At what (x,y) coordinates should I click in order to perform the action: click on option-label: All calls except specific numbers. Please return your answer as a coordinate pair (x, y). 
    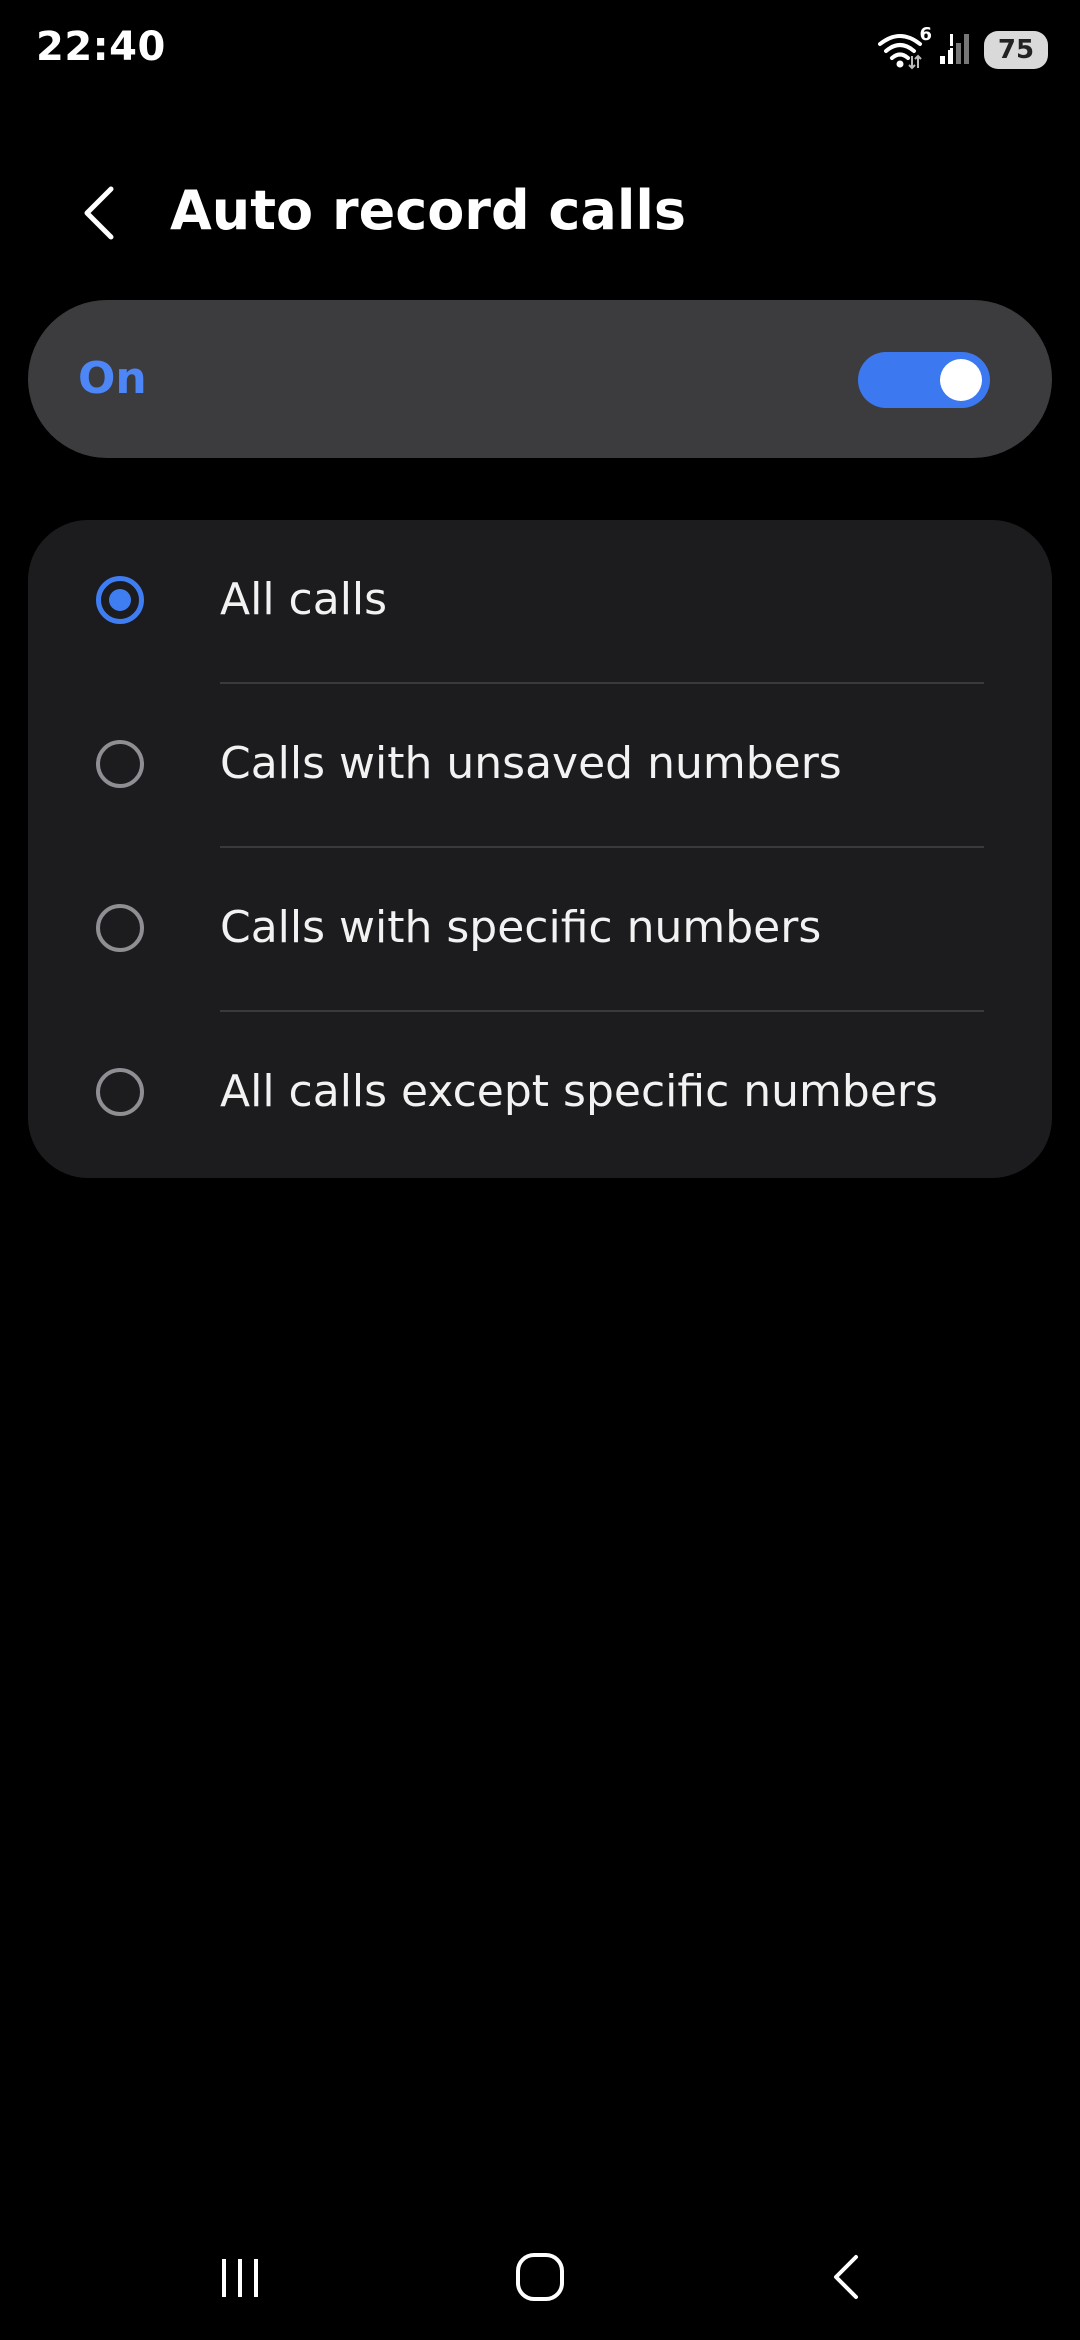
    Looking at the image, I should click on (579, 1091).